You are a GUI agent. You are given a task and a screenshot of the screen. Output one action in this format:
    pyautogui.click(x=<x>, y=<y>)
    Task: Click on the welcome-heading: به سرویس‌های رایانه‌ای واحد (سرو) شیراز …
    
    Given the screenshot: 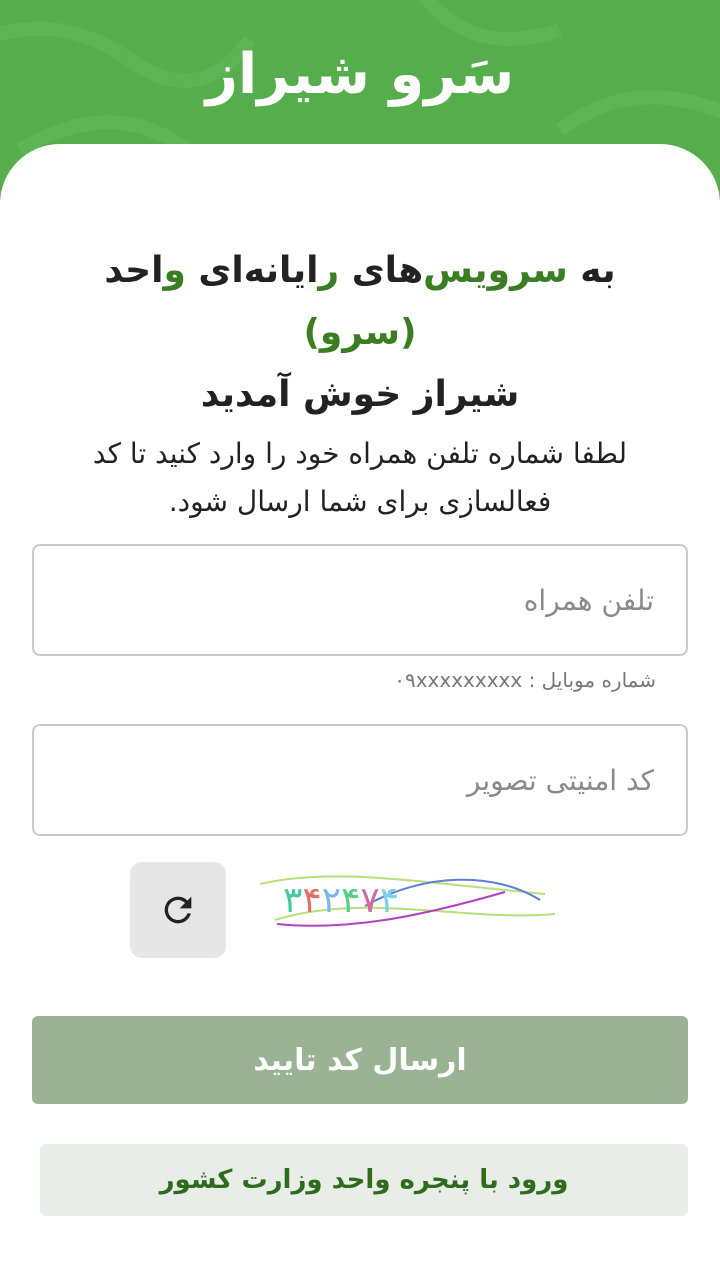 What is the action you would take?
    pyautogui.click(x=360, y=333)
    